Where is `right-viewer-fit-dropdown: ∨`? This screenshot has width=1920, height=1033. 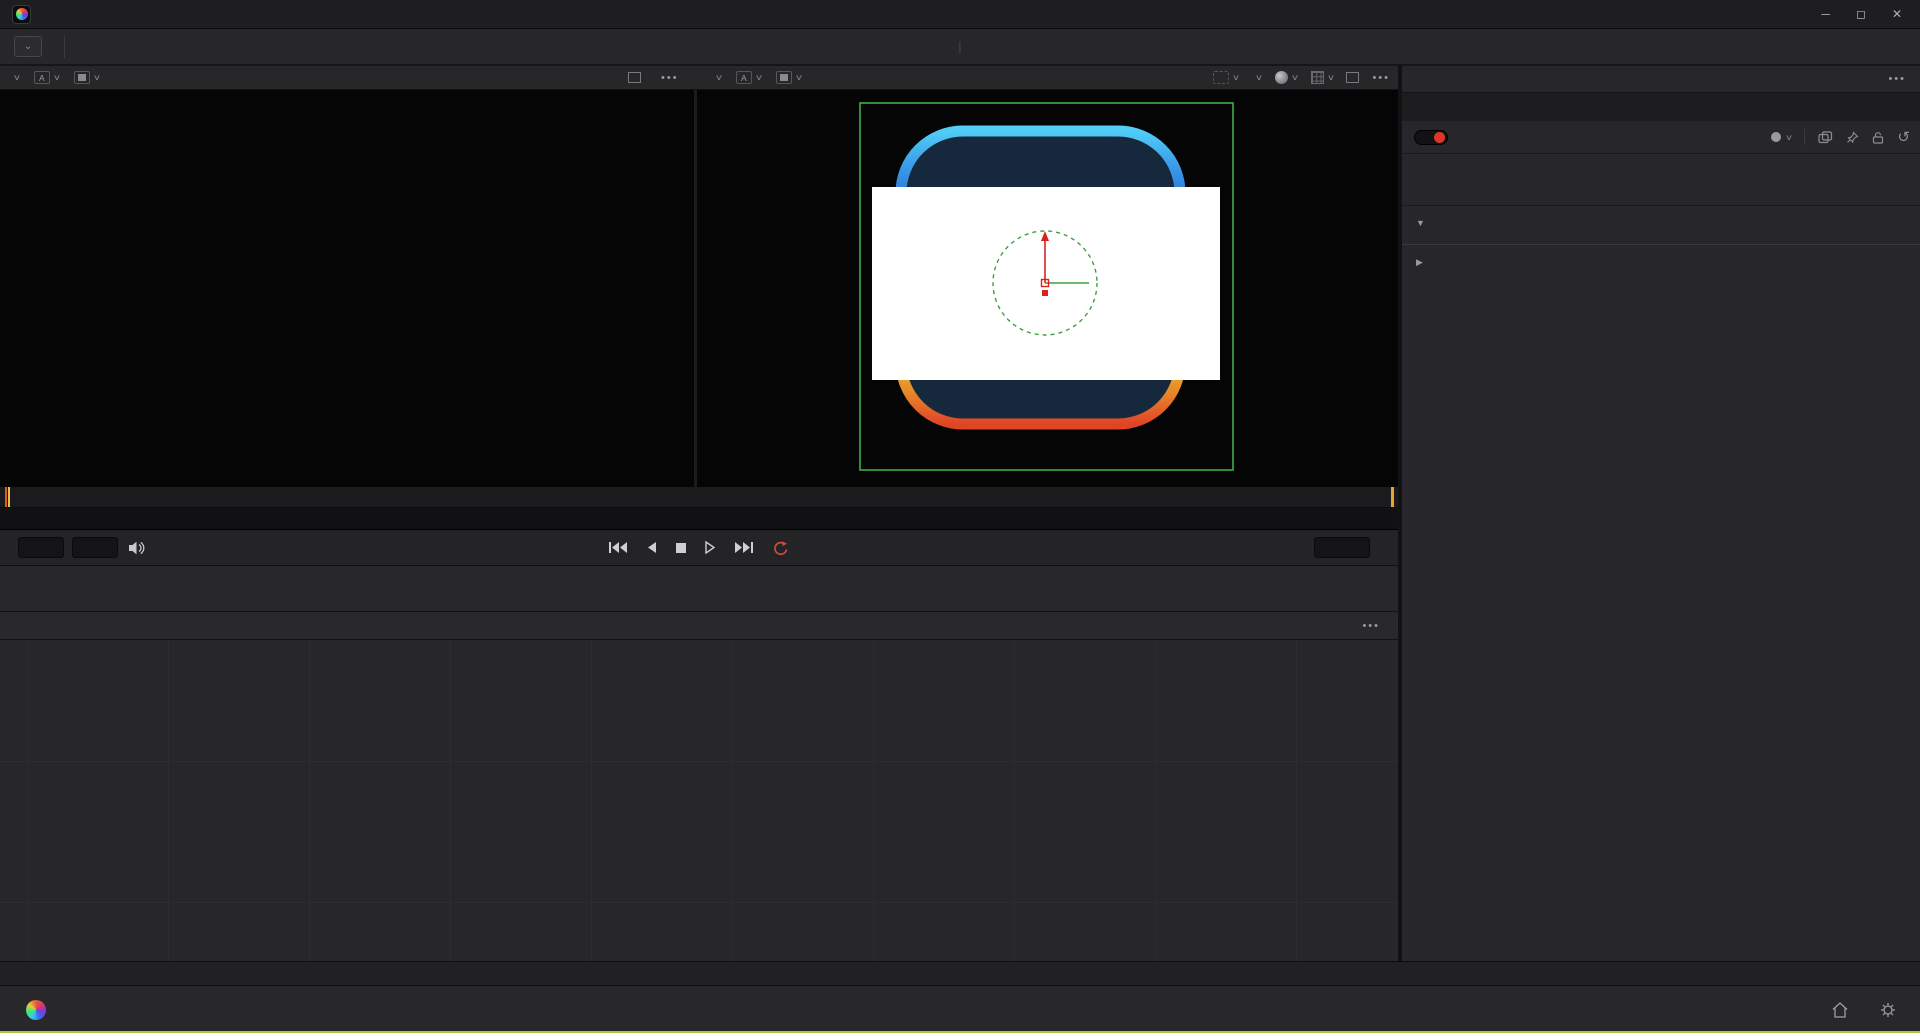 right-viewer-fit-dropdown: ∨ is located at coordinates (717, 77).